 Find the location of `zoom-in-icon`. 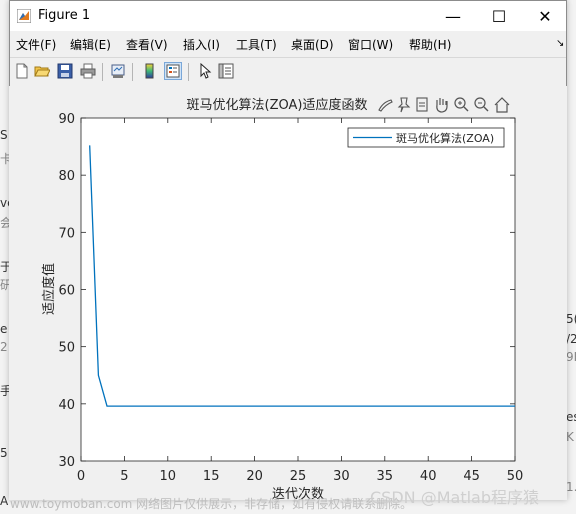

zoom-in-icon is located at coordinates (461, 104).